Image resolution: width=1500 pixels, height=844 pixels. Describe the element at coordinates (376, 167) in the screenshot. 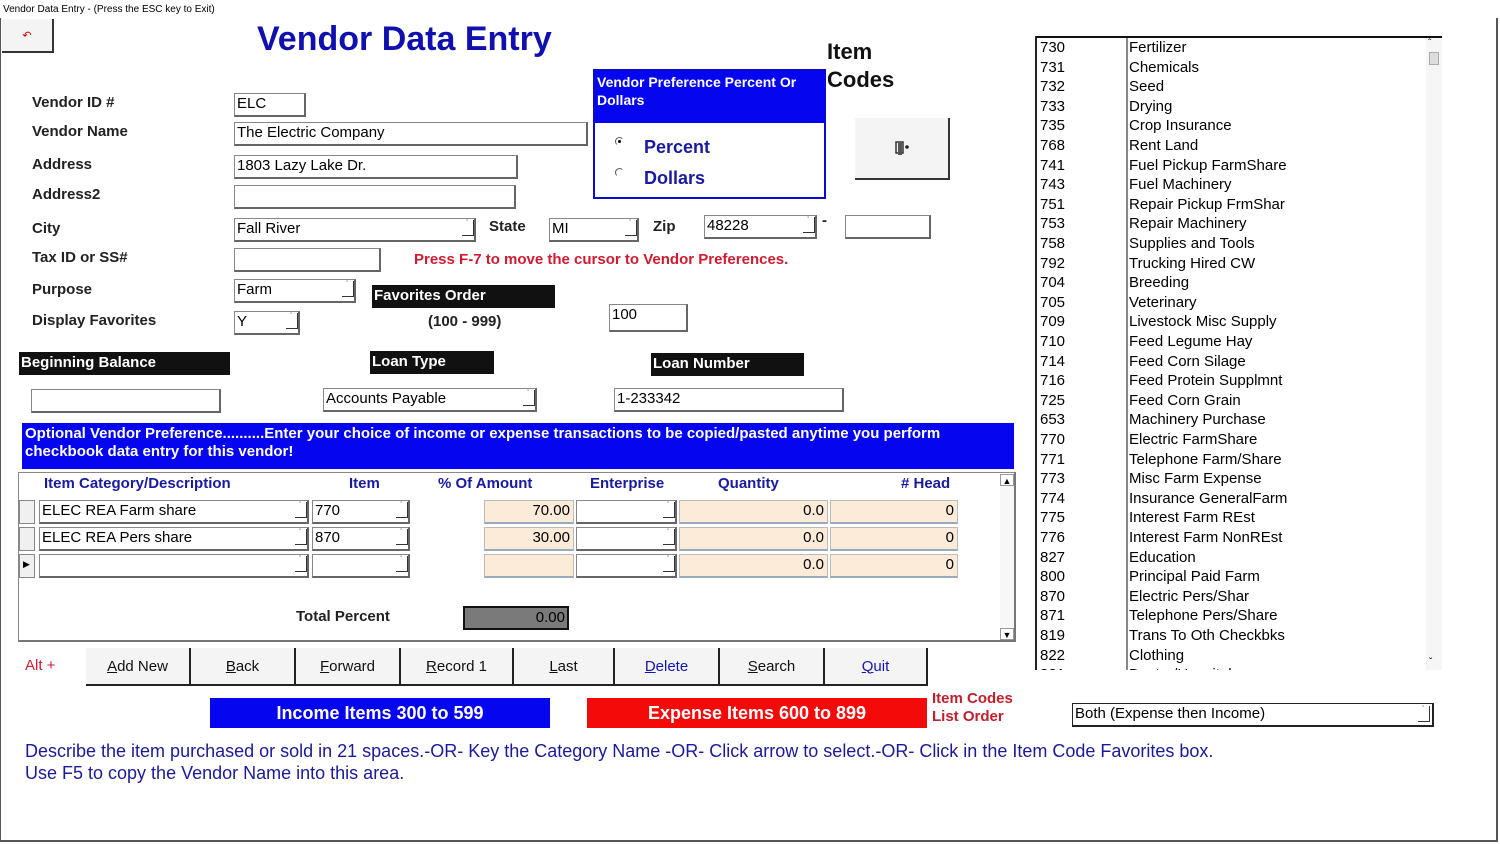

I see `address-input: 1803 Lazy Lake Dr.` at that location.